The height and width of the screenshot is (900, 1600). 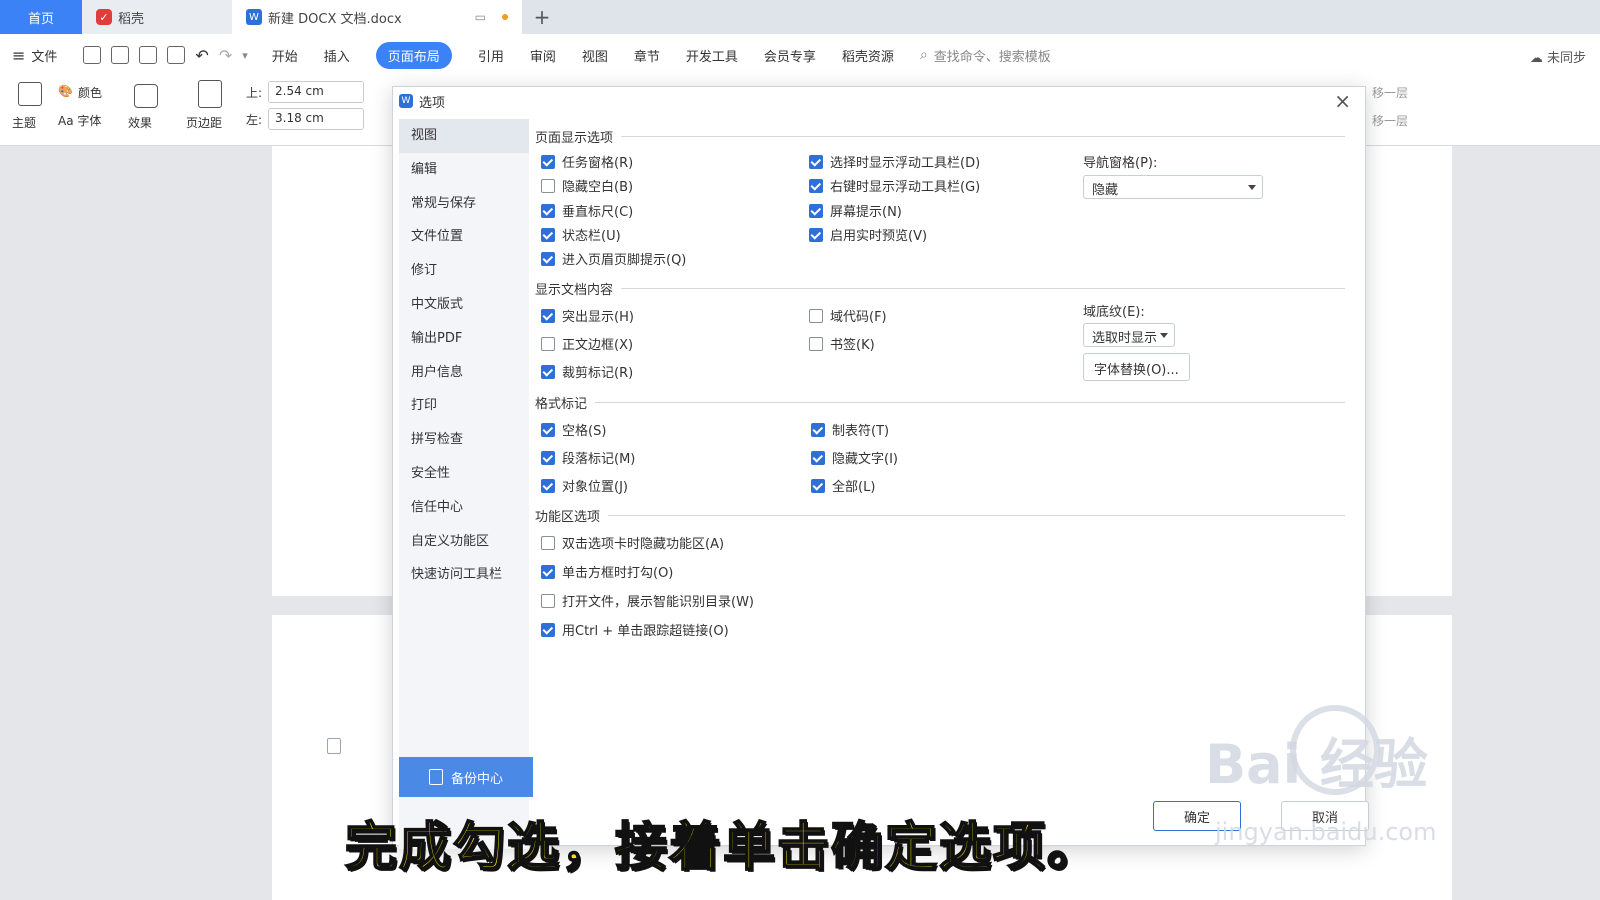 What do you see at coordinates (334, 746) in the screenshot?
I see `page-layout-icon` at bounding box center [334, 746].